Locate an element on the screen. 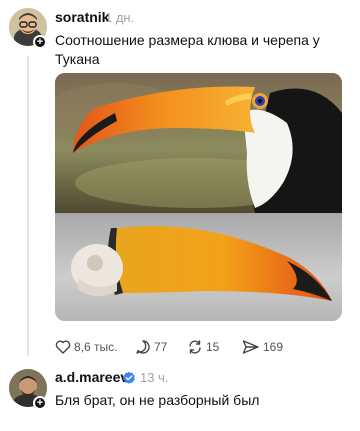 Image resolution: width=360 pixels, height=431 pixels. verified-badge-icon is located at coordinates (129, 377).